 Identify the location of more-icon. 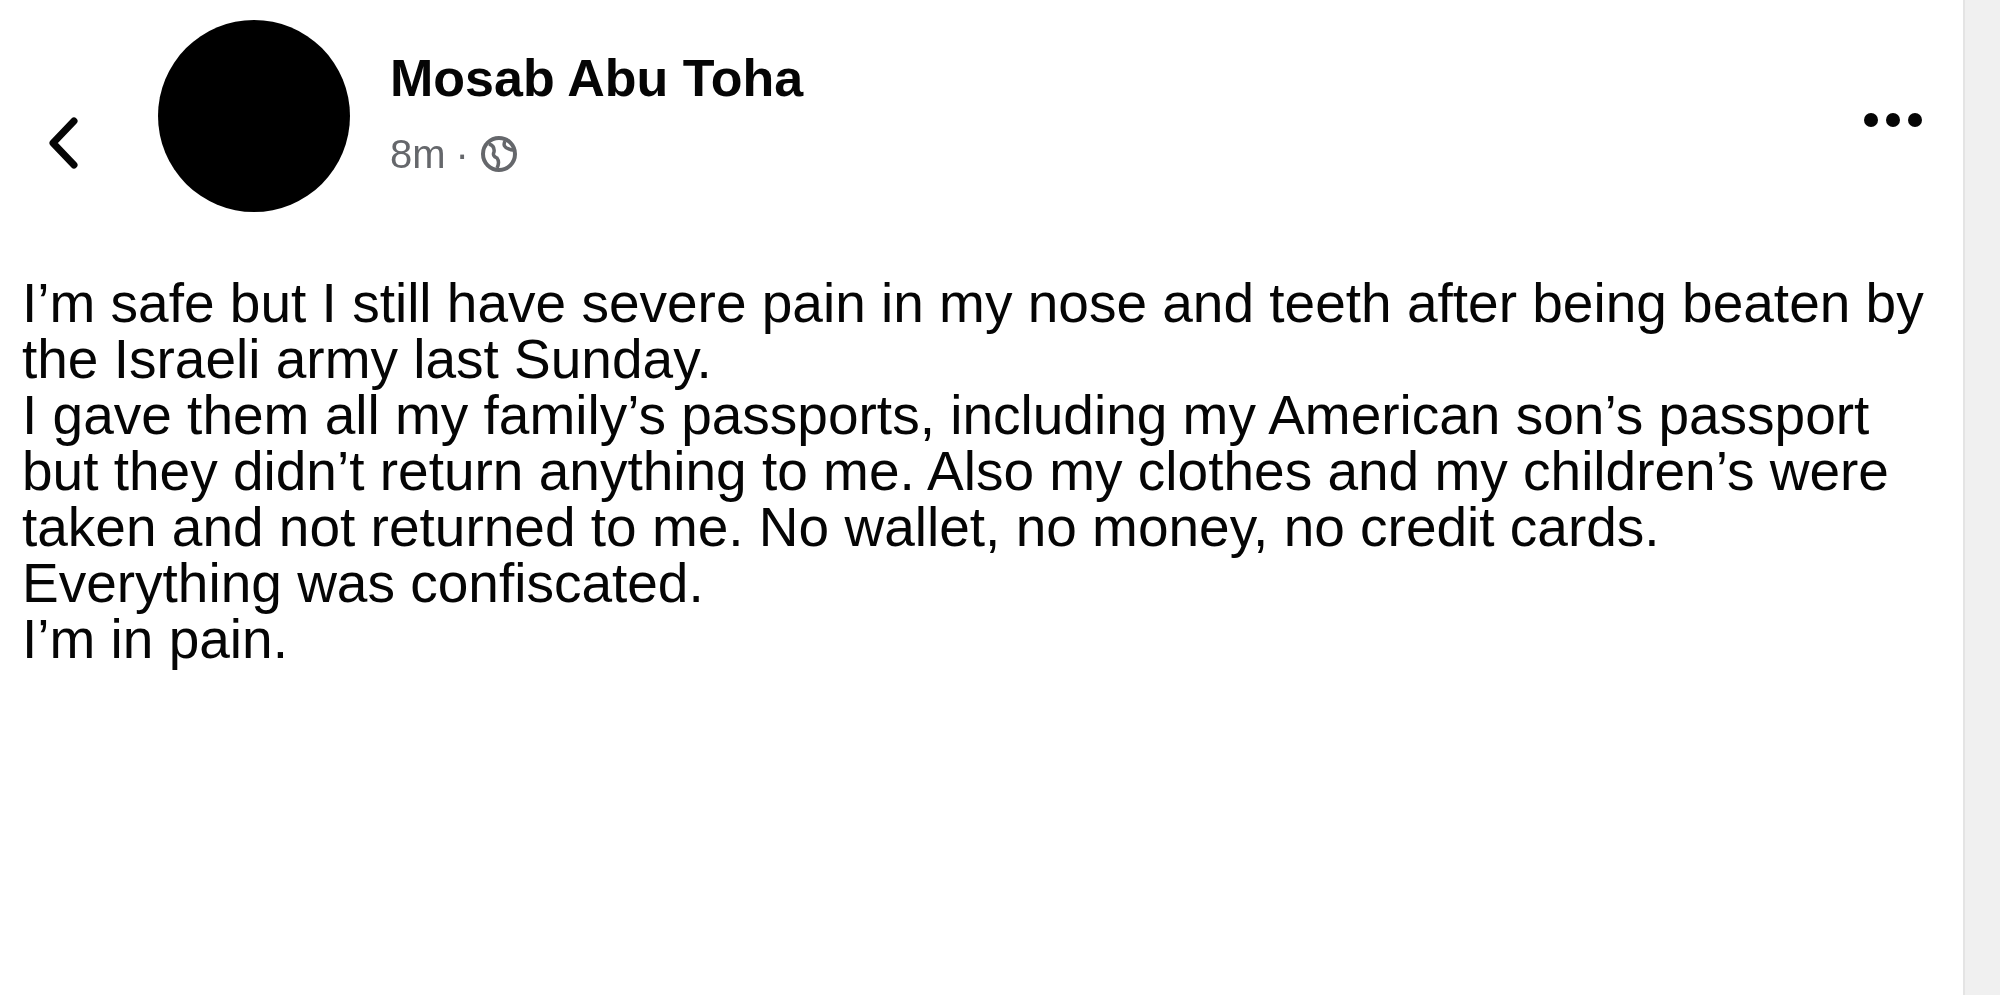
(1893, 120).